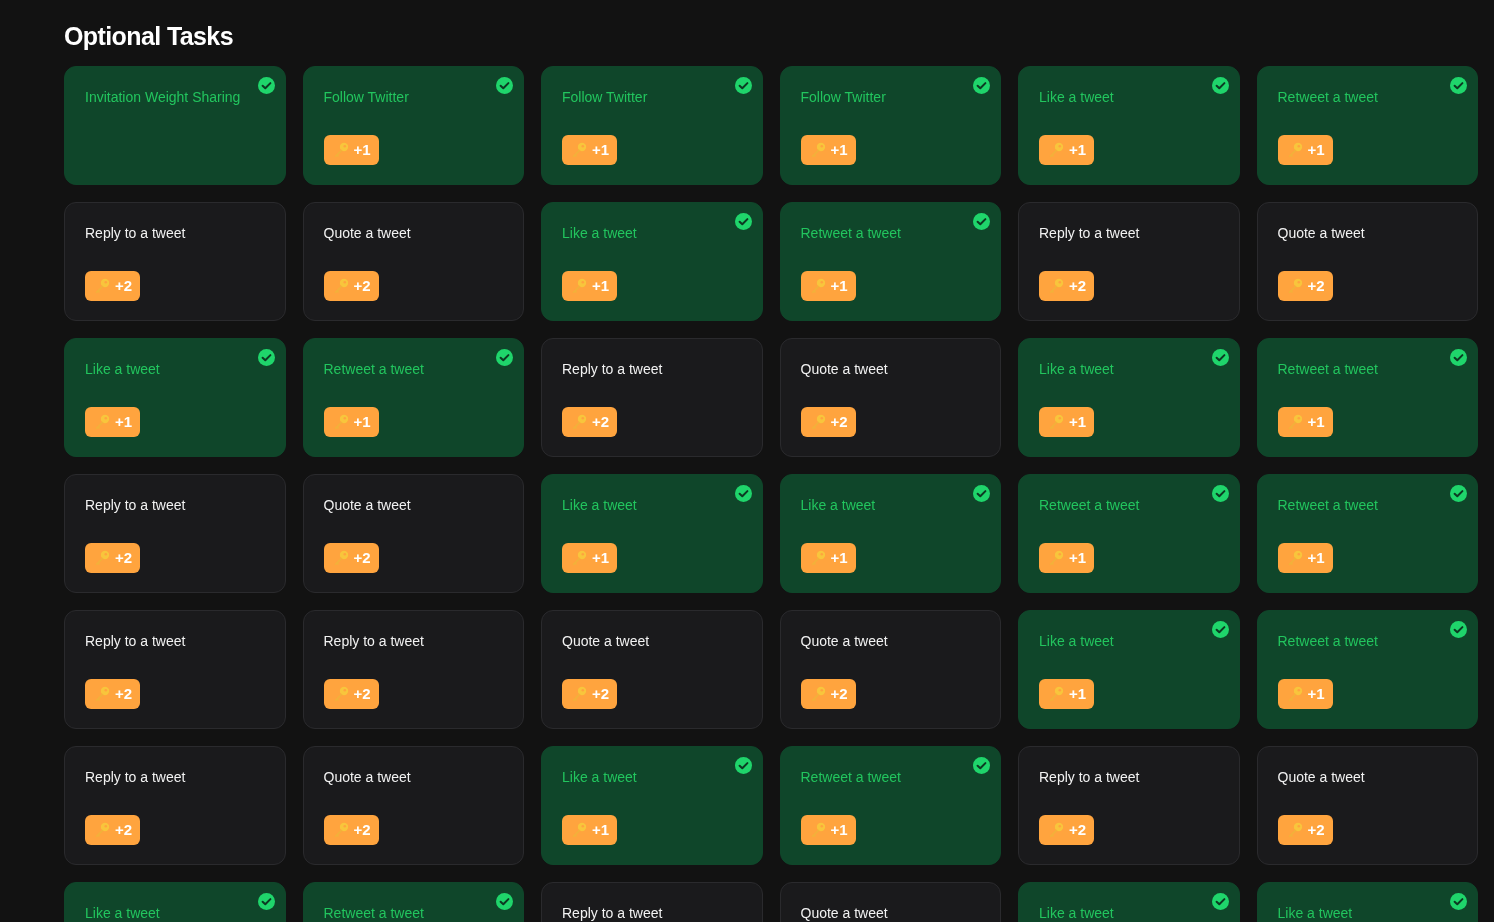  Describe the element at coordinates (890, 902) in the screenshot. I see `task-card: Quote a tweet` at that location.